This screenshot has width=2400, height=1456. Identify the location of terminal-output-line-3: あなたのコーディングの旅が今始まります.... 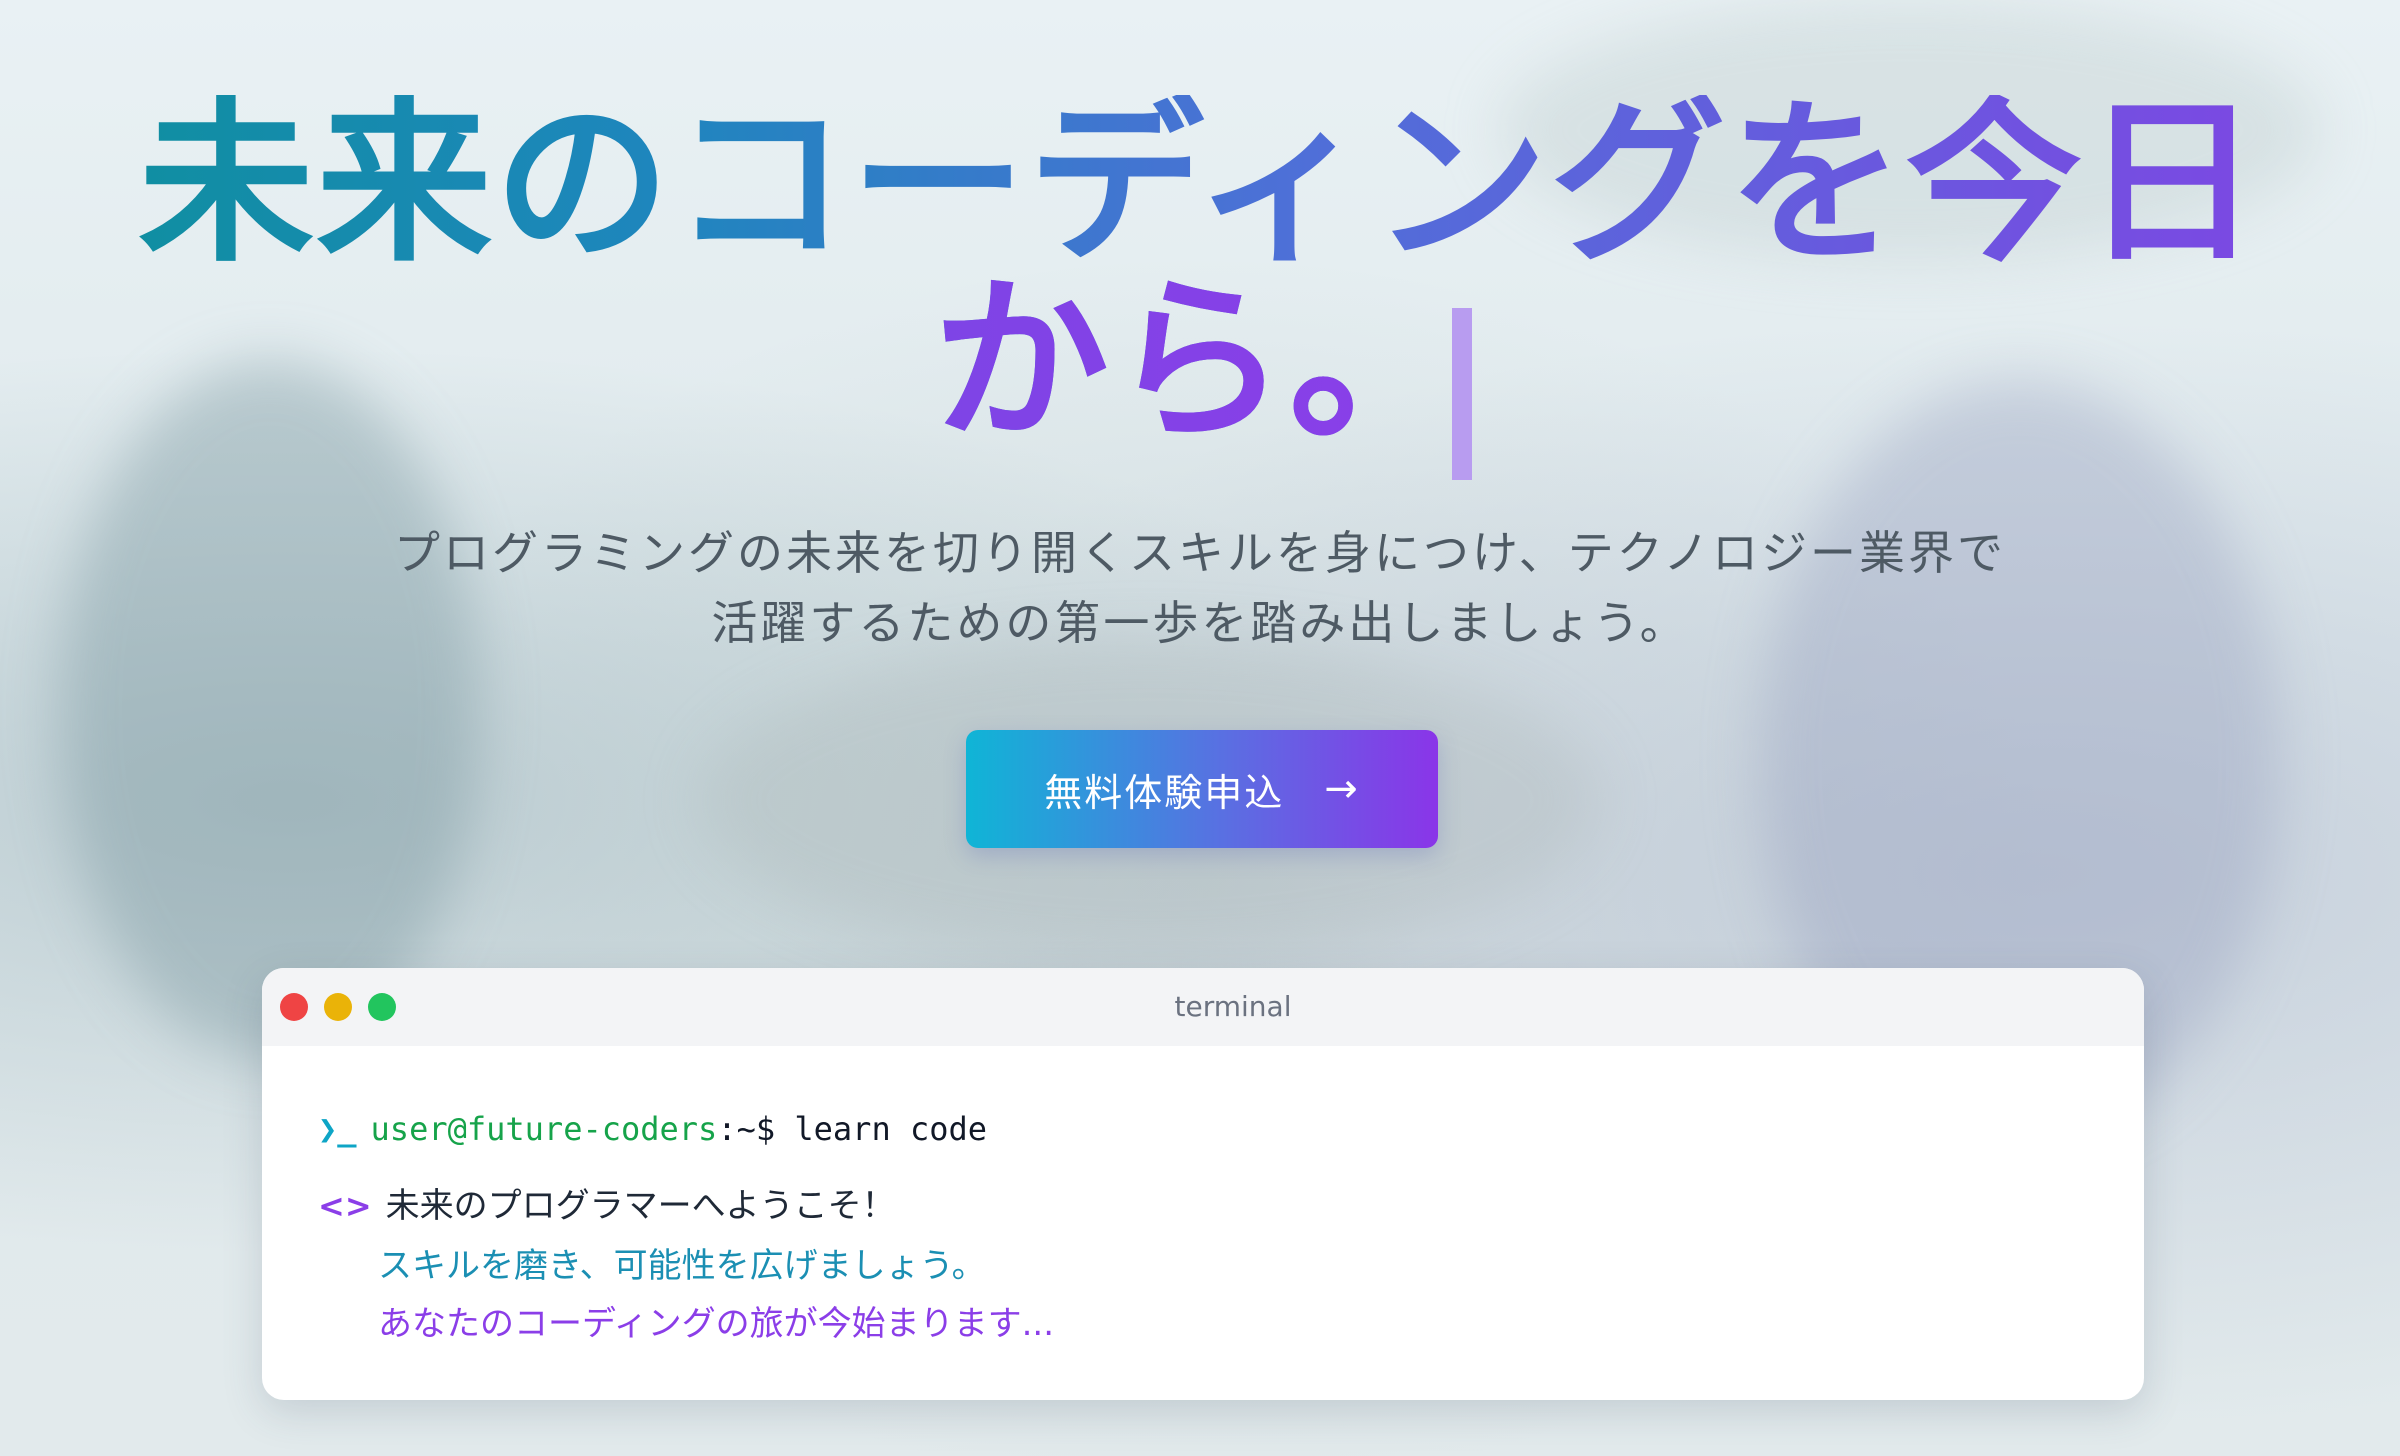
(716, 1324).